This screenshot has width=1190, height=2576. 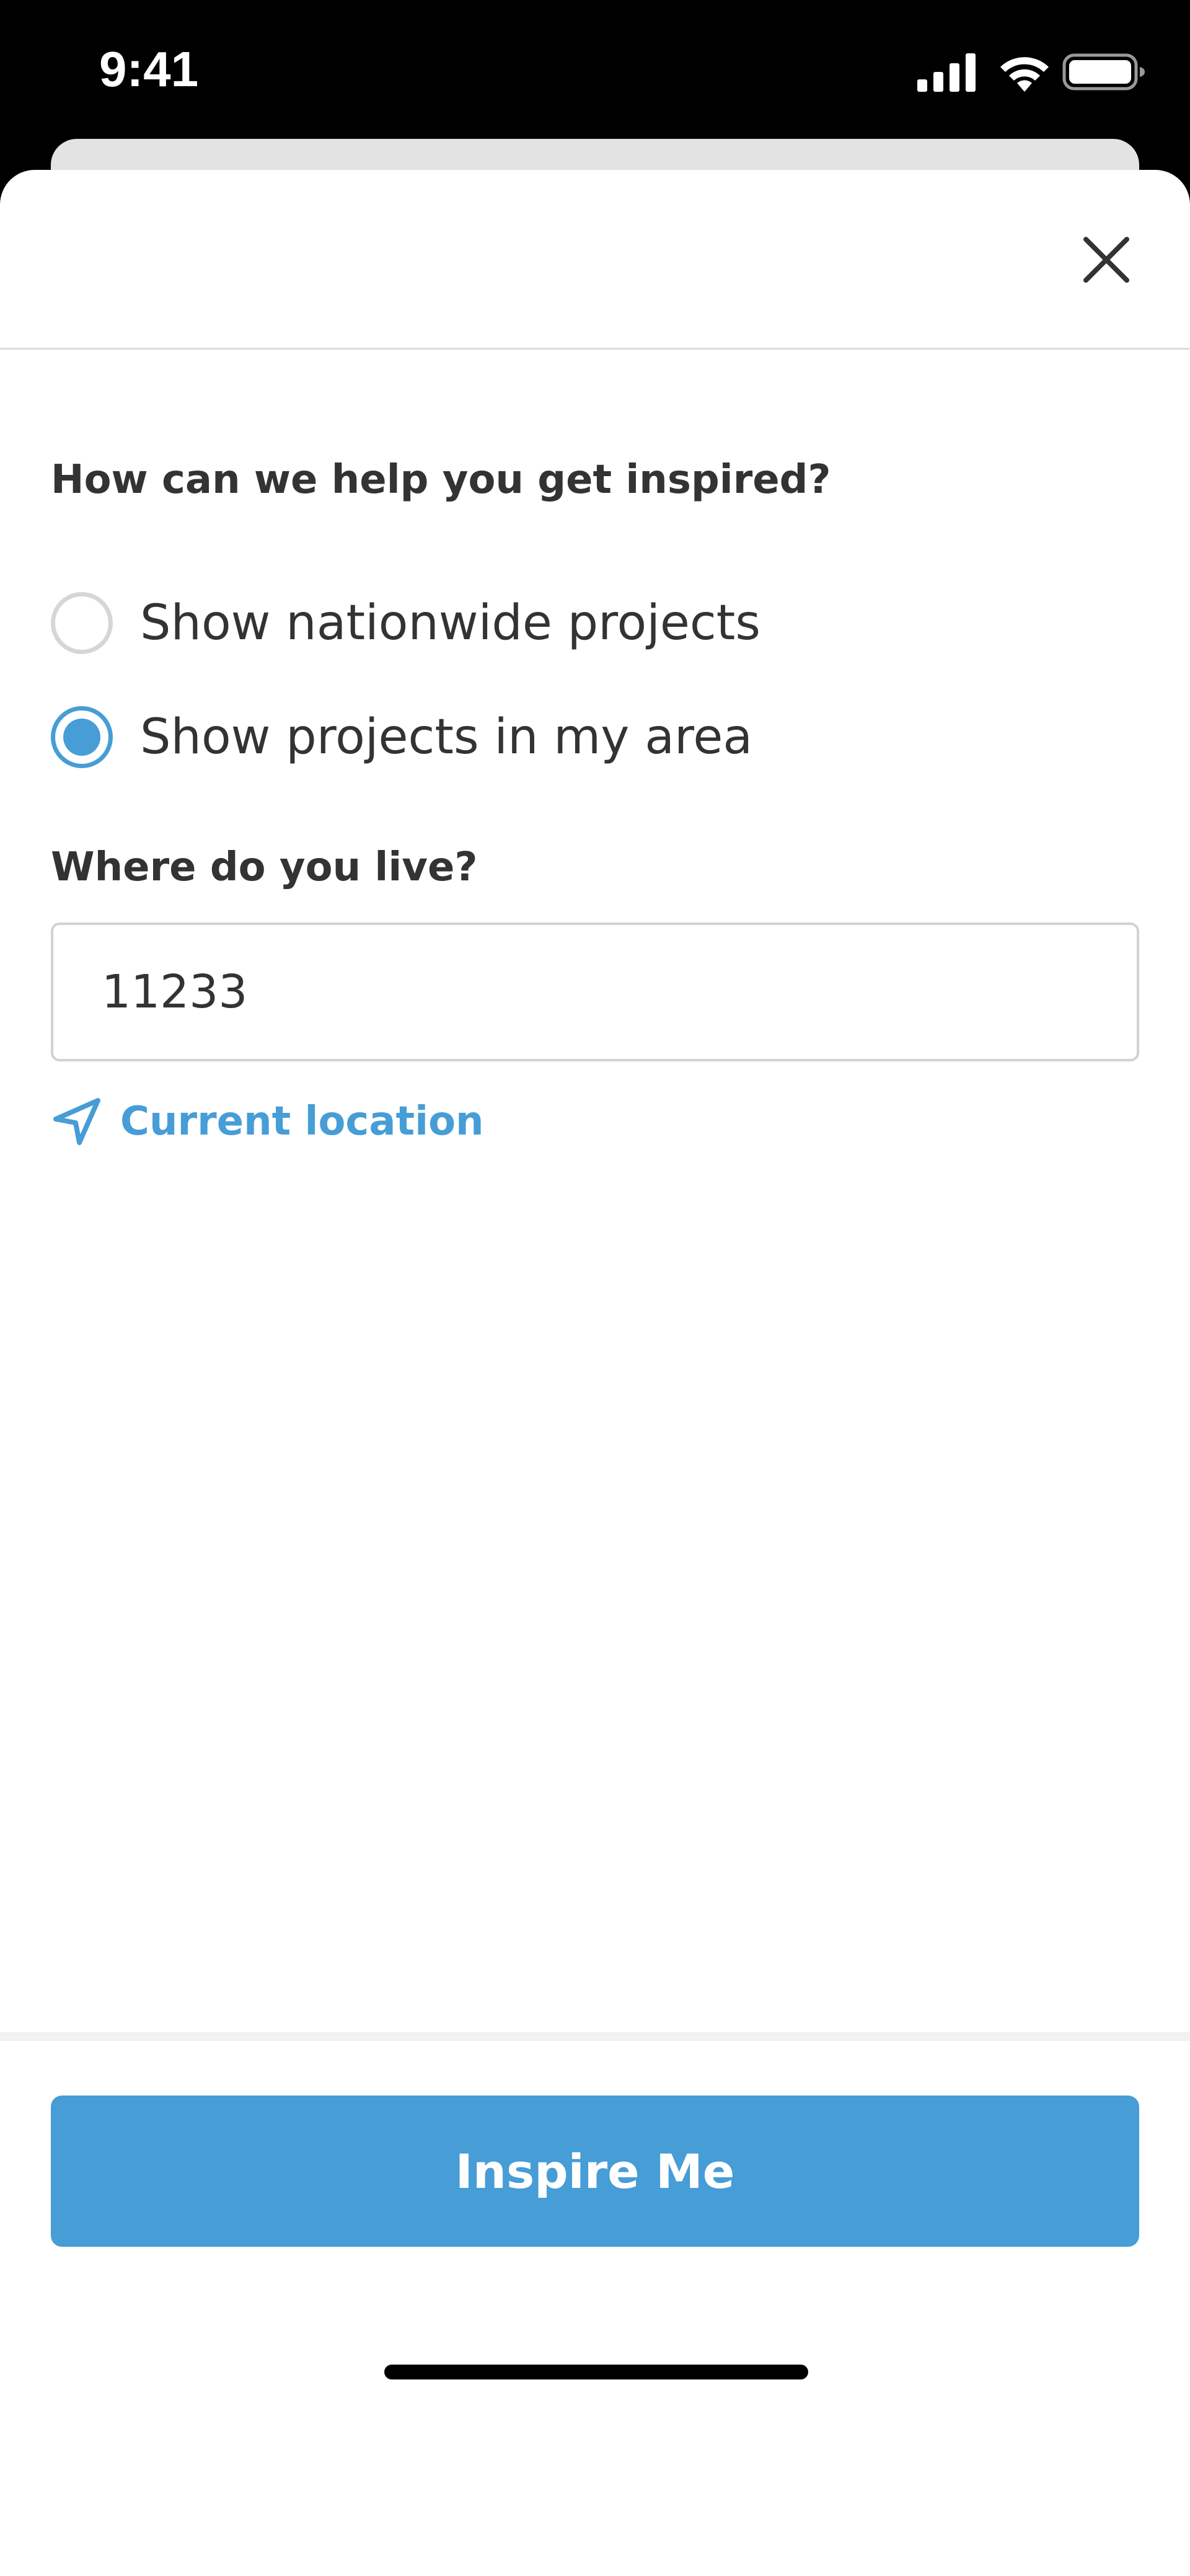 What do you see at coordinates (1024, 74) in the screenshot?
I see `wifi-icon` at bounding box center [1024, 74].